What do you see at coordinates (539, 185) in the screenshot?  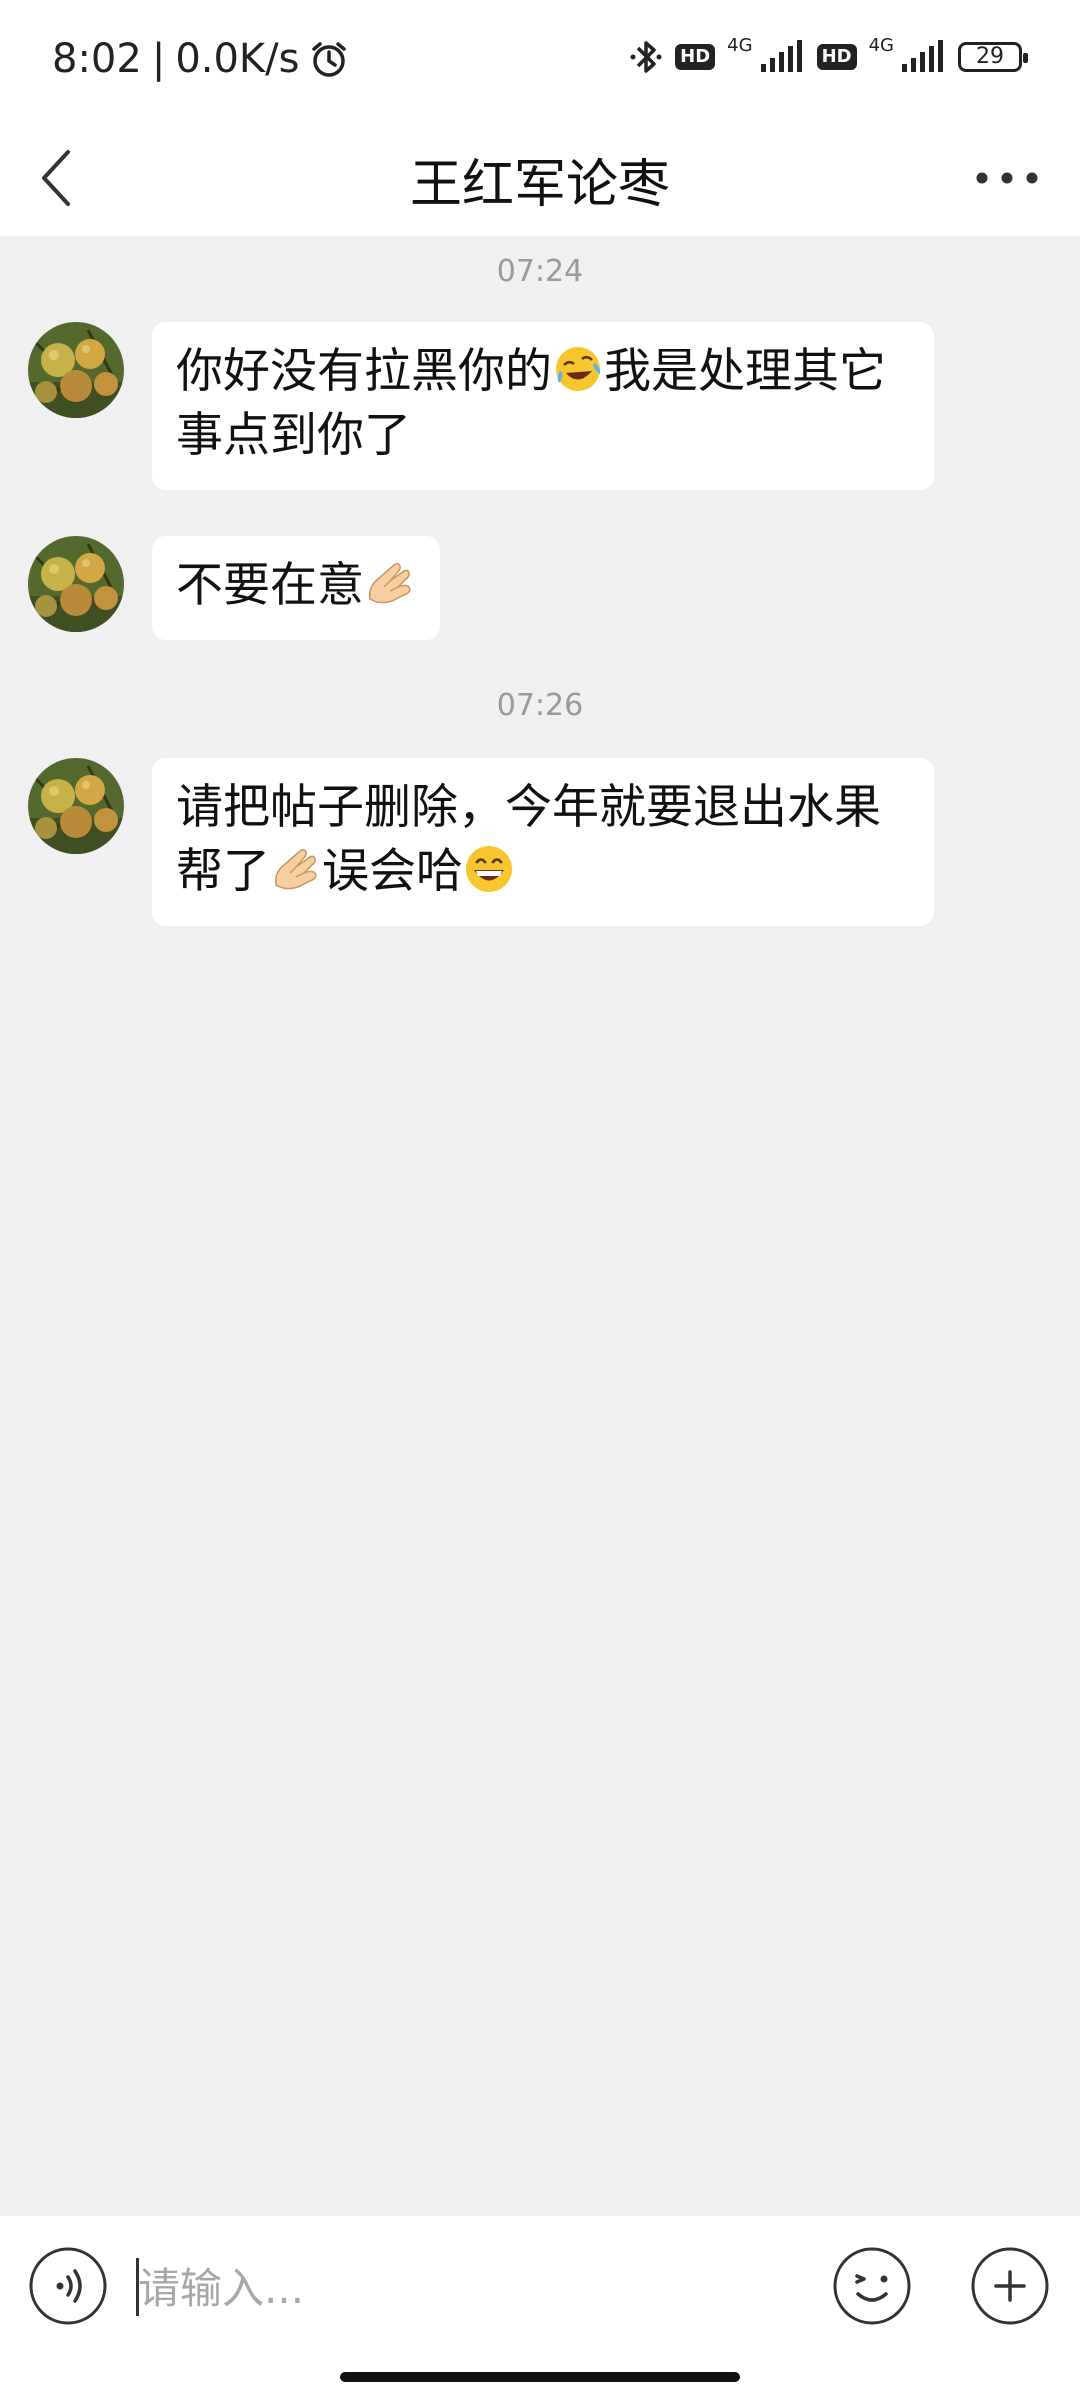 I see `chat-title: 王红军论枣` at bounding box center [539, 185].